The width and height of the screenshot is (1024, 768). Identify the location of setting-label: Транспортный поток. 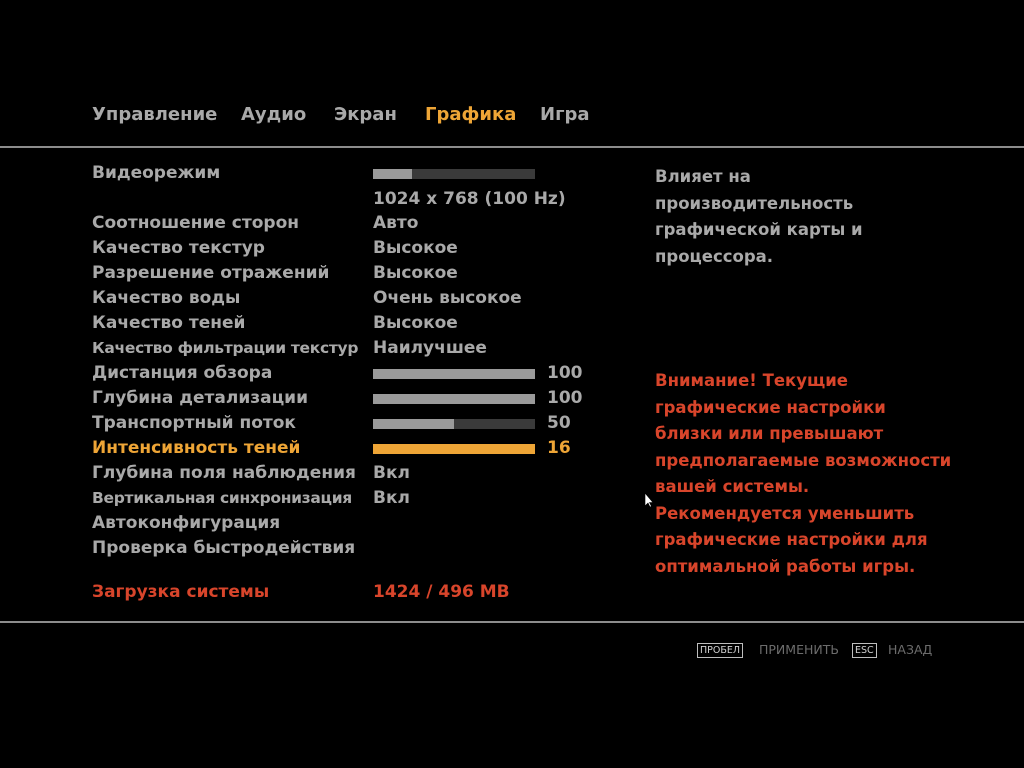
(194, 423).